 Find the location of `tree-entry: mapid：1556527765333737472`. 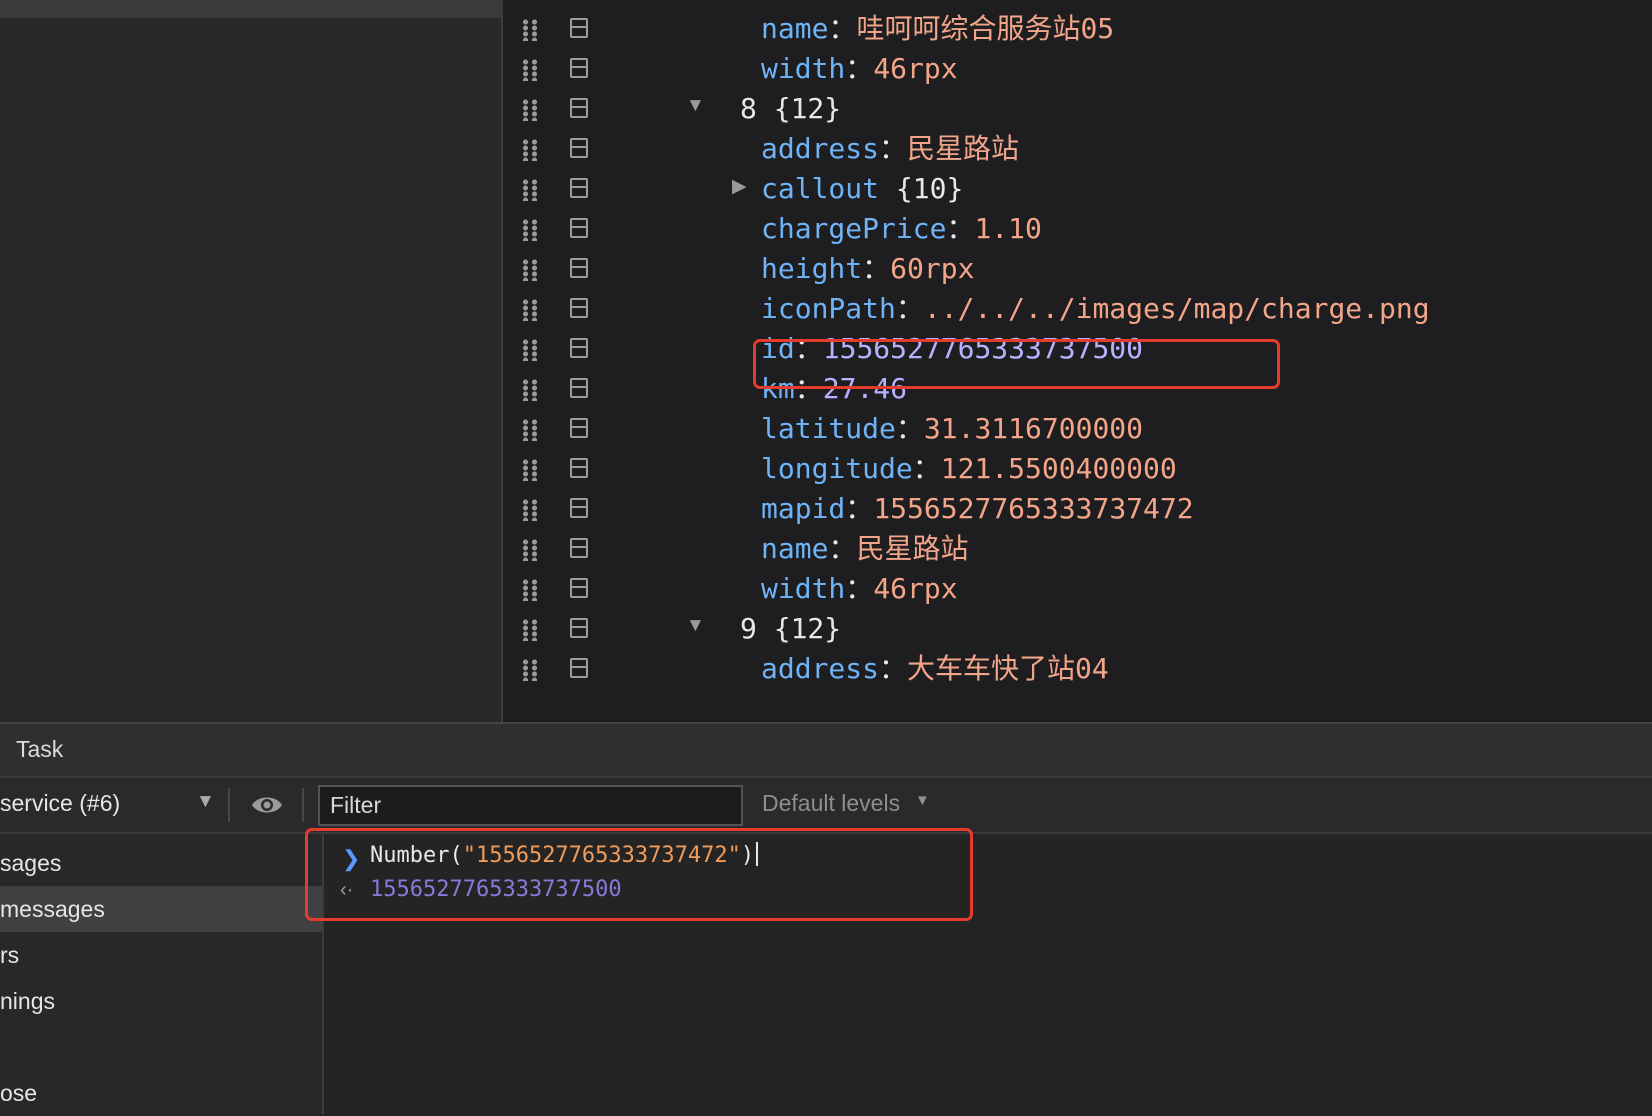

tree-entry: mapid：1556527765333737472 is located at coordinates (977, 509).